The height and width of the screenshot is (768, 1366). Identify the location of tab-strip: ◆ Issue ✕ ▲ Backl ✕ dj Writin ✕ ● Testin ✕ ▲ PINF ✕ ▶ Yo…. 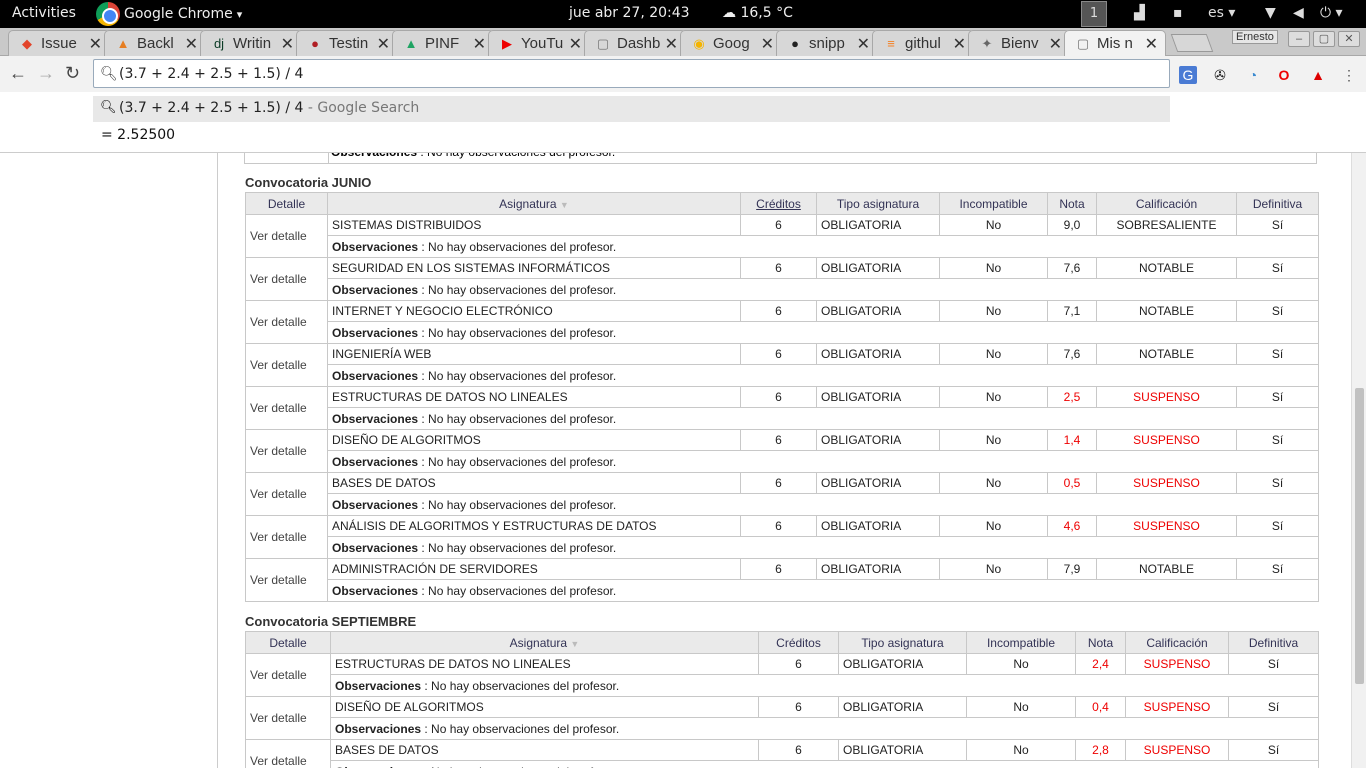
(683, 42).